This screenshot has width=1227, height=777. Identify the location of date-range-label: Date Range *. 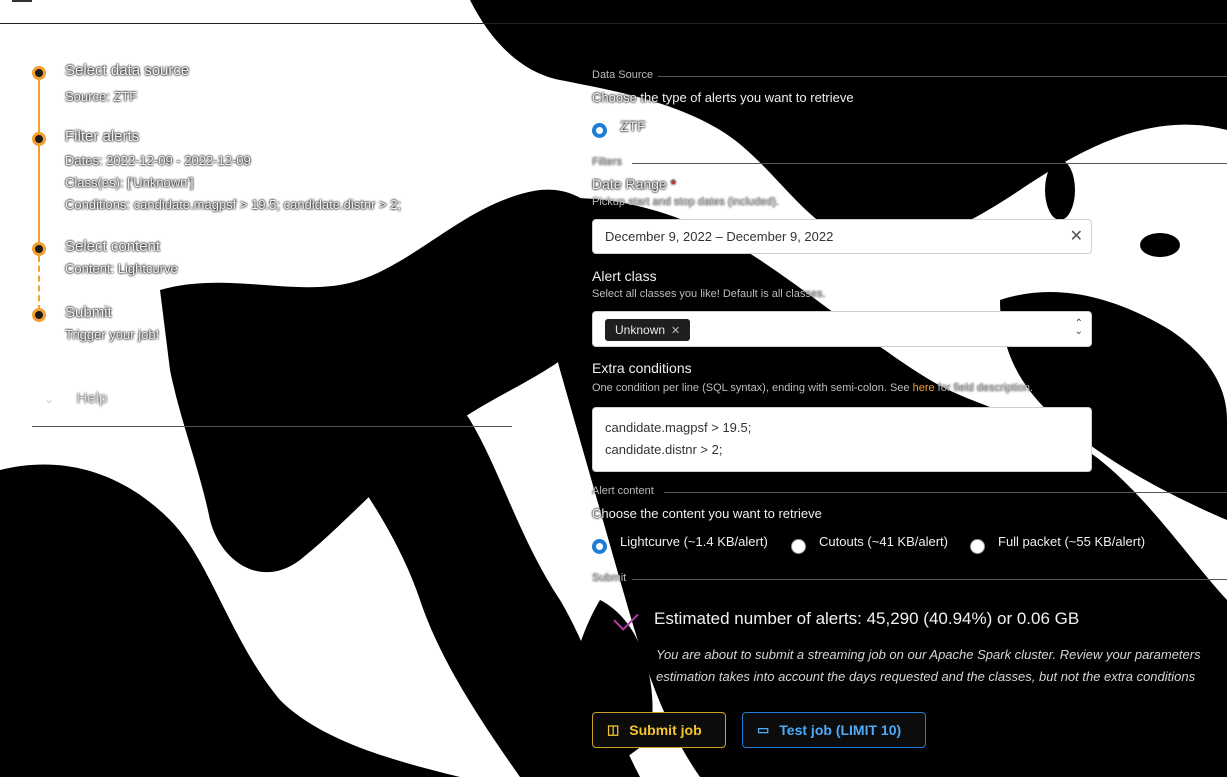
(634, 184).